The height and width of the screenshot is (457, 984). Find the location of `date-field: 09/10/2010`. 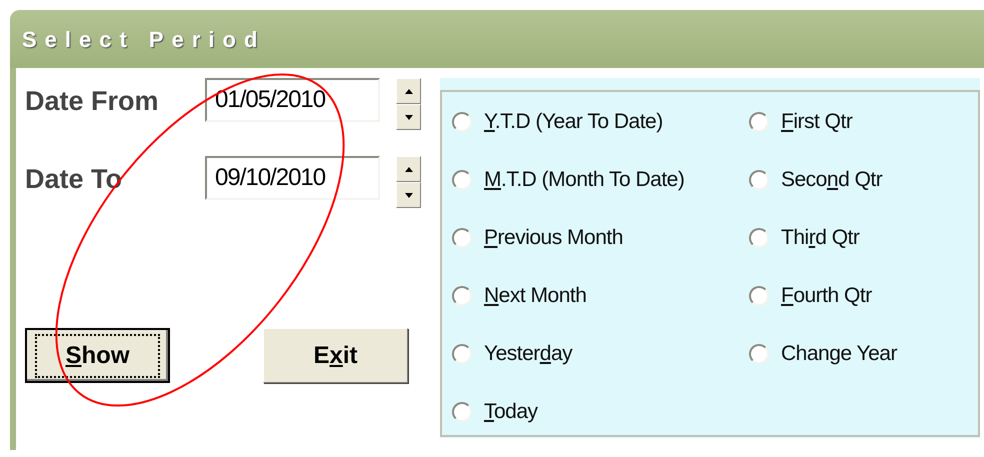

date-field: 09/10/2010 is located at coordinates (292, 178).